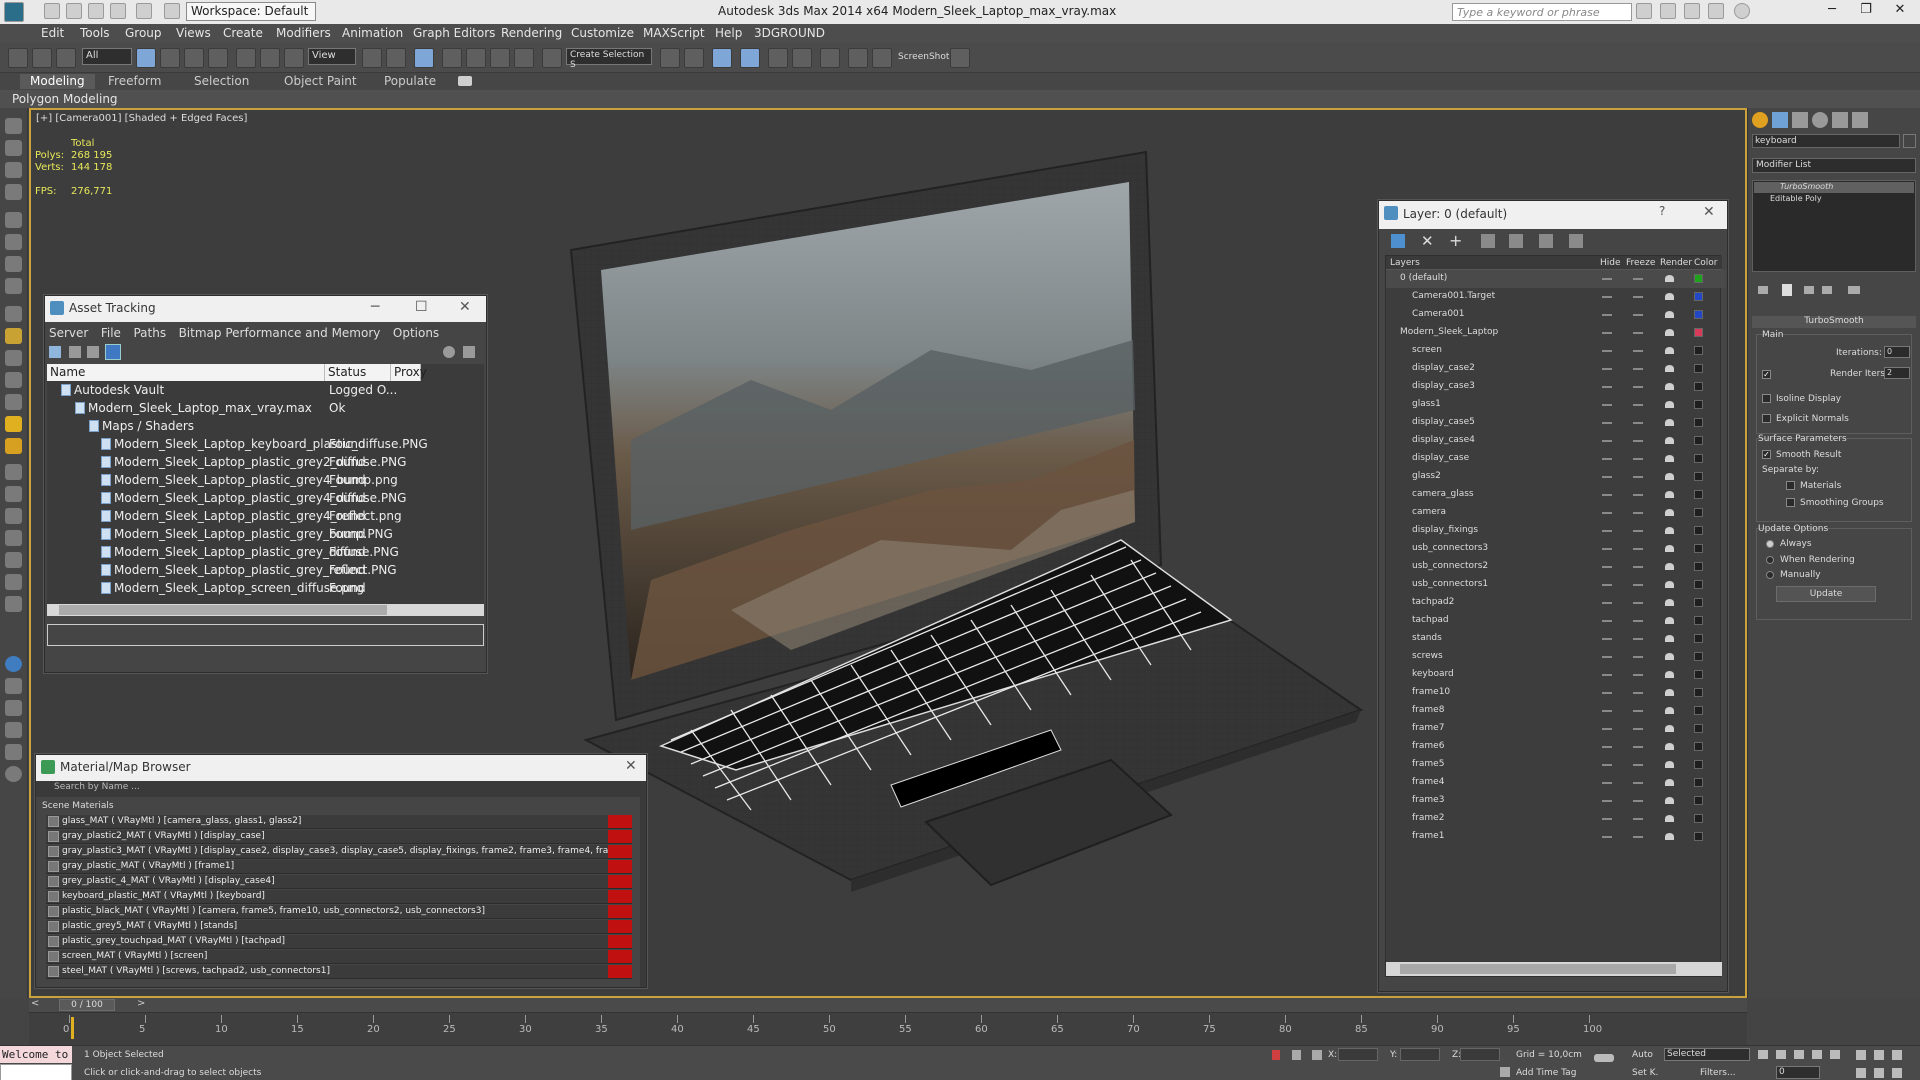 This screenshot has height=1080, width=1920. Describe the element at coordinates (96, 11) in the screenshot. I see `save-file-icon` at that location.